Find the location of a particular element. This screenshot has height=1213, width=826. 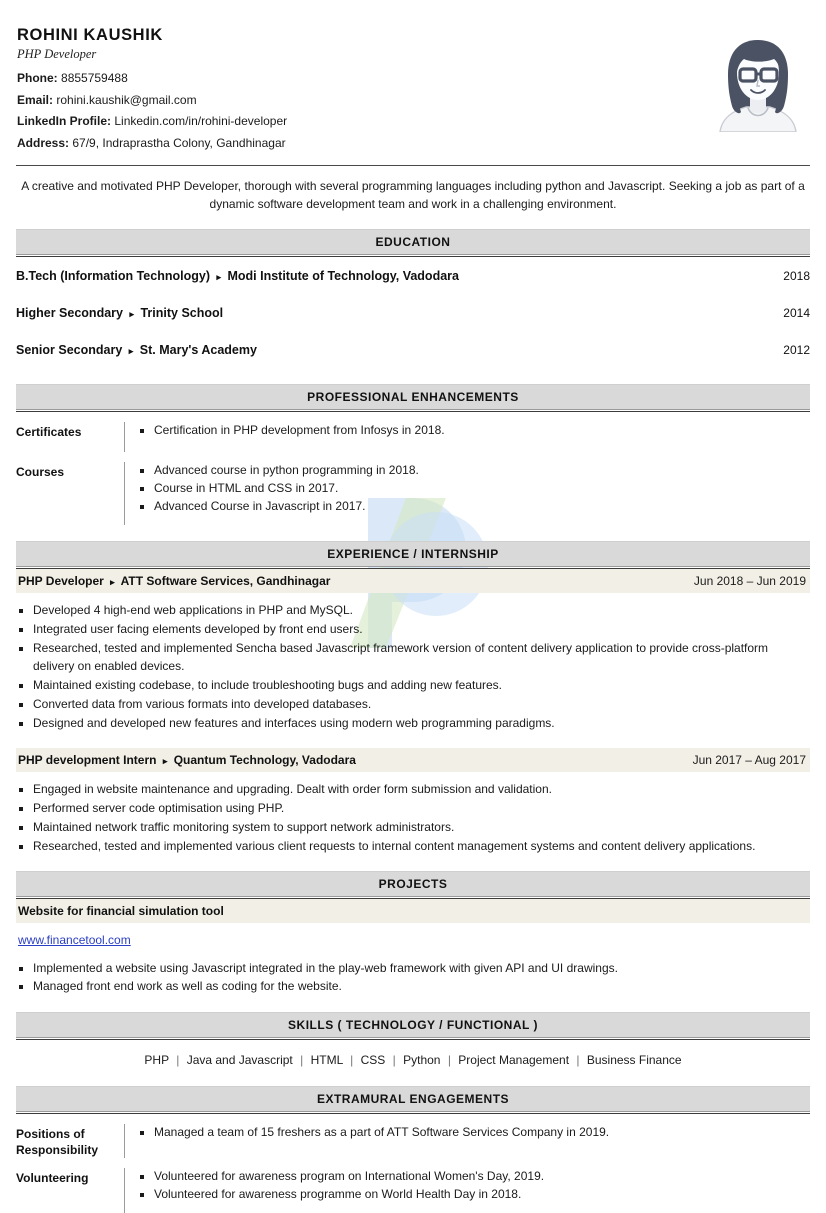

avatar is located at coordinates (758, 86).